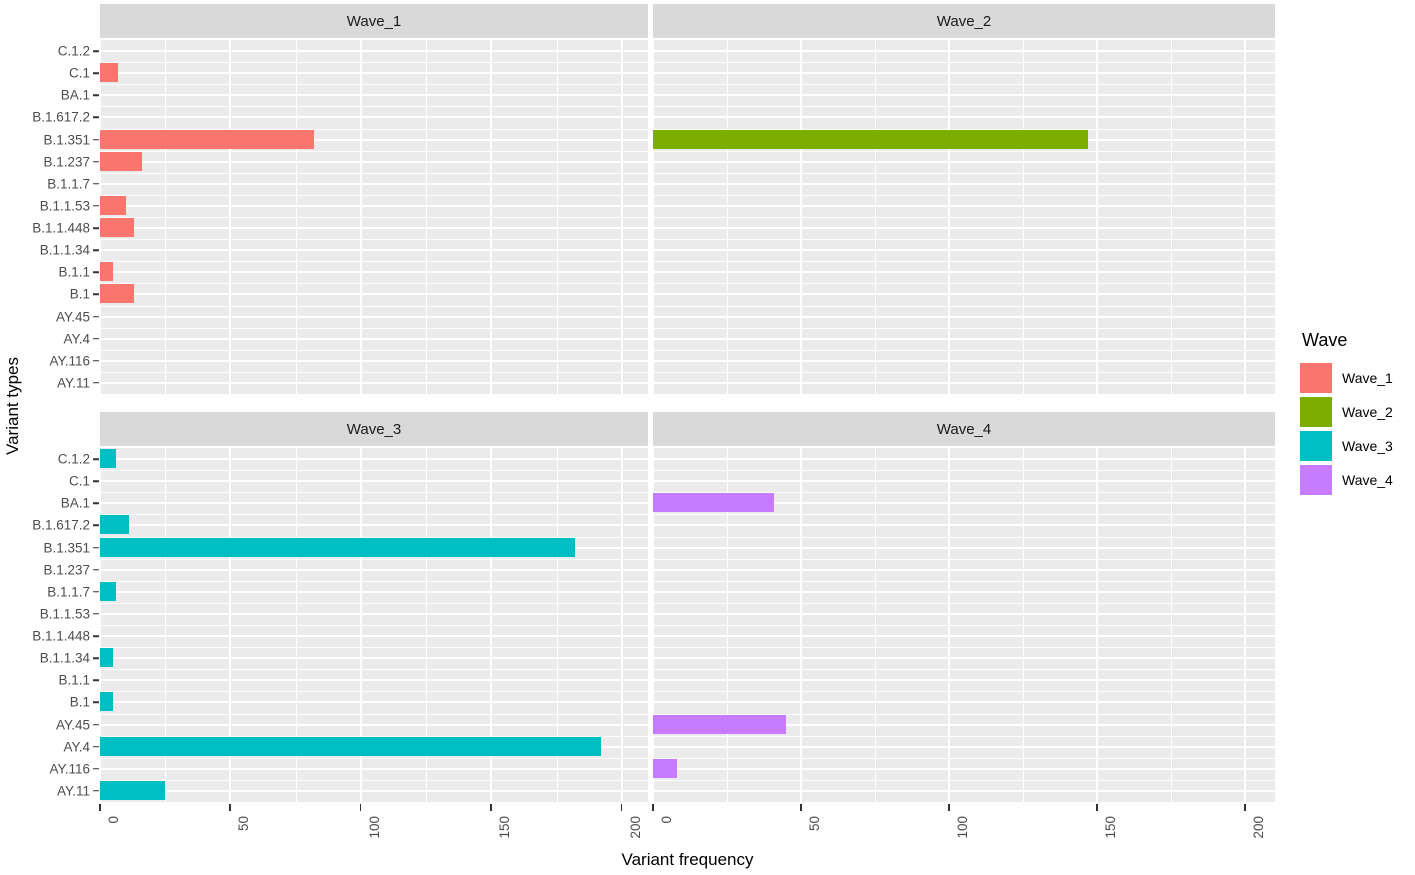 The height and width of the screenshot is (875, 1415). Describe the element at coordinates (107, 658) in the screenshot. I see `bar-Wave_3-B.1.1.34` at that location.